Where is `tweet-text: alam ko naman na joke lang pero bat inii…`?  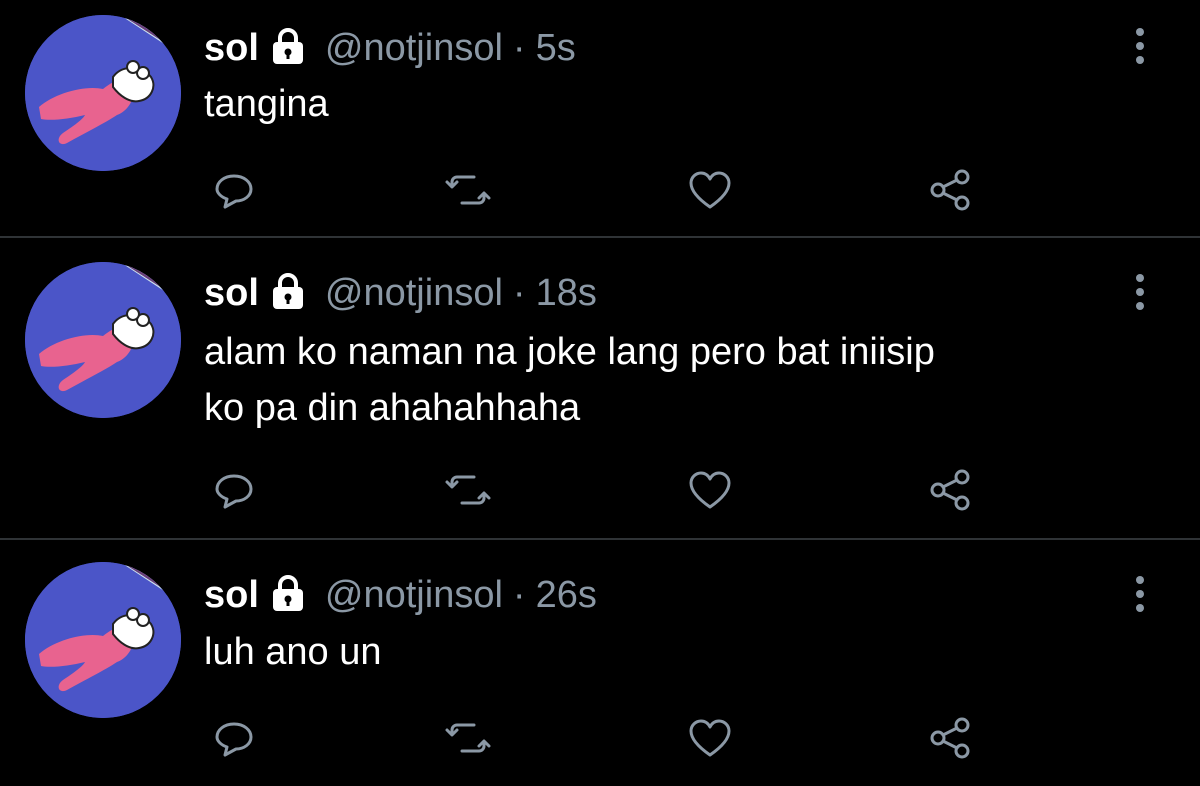
tweet-text: alam ko naman na joke lang pero bat inii… is located at coordinates (684, 380).